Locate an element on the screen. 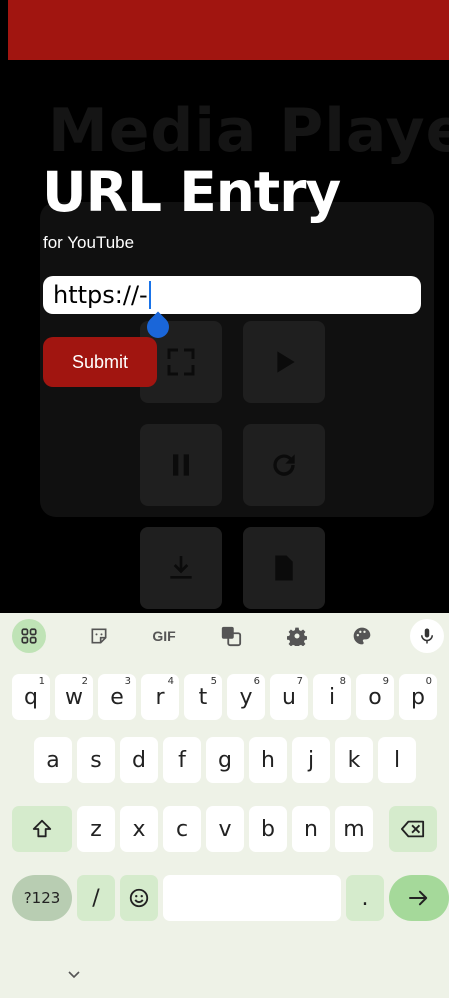 Image resolution: width=449 pixels, height=998 pixels. arrow-right-icon is located at coordinates (418, 898).